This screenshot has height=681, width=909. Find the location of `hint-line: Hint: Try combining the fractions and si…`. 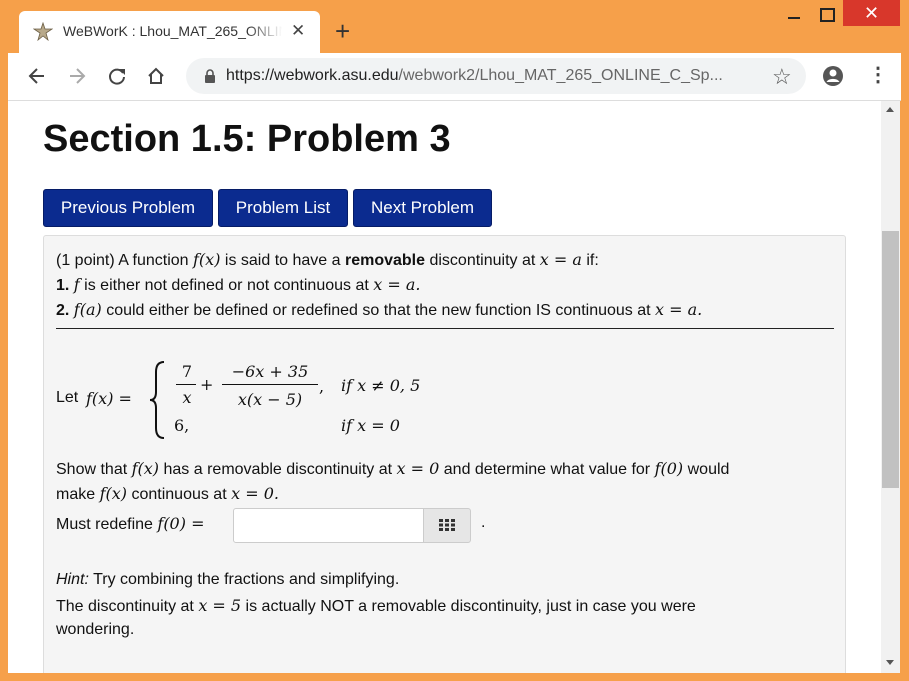

hint-line: Hint: Try combining the fractions and si… is located at coordinates (227, 580).